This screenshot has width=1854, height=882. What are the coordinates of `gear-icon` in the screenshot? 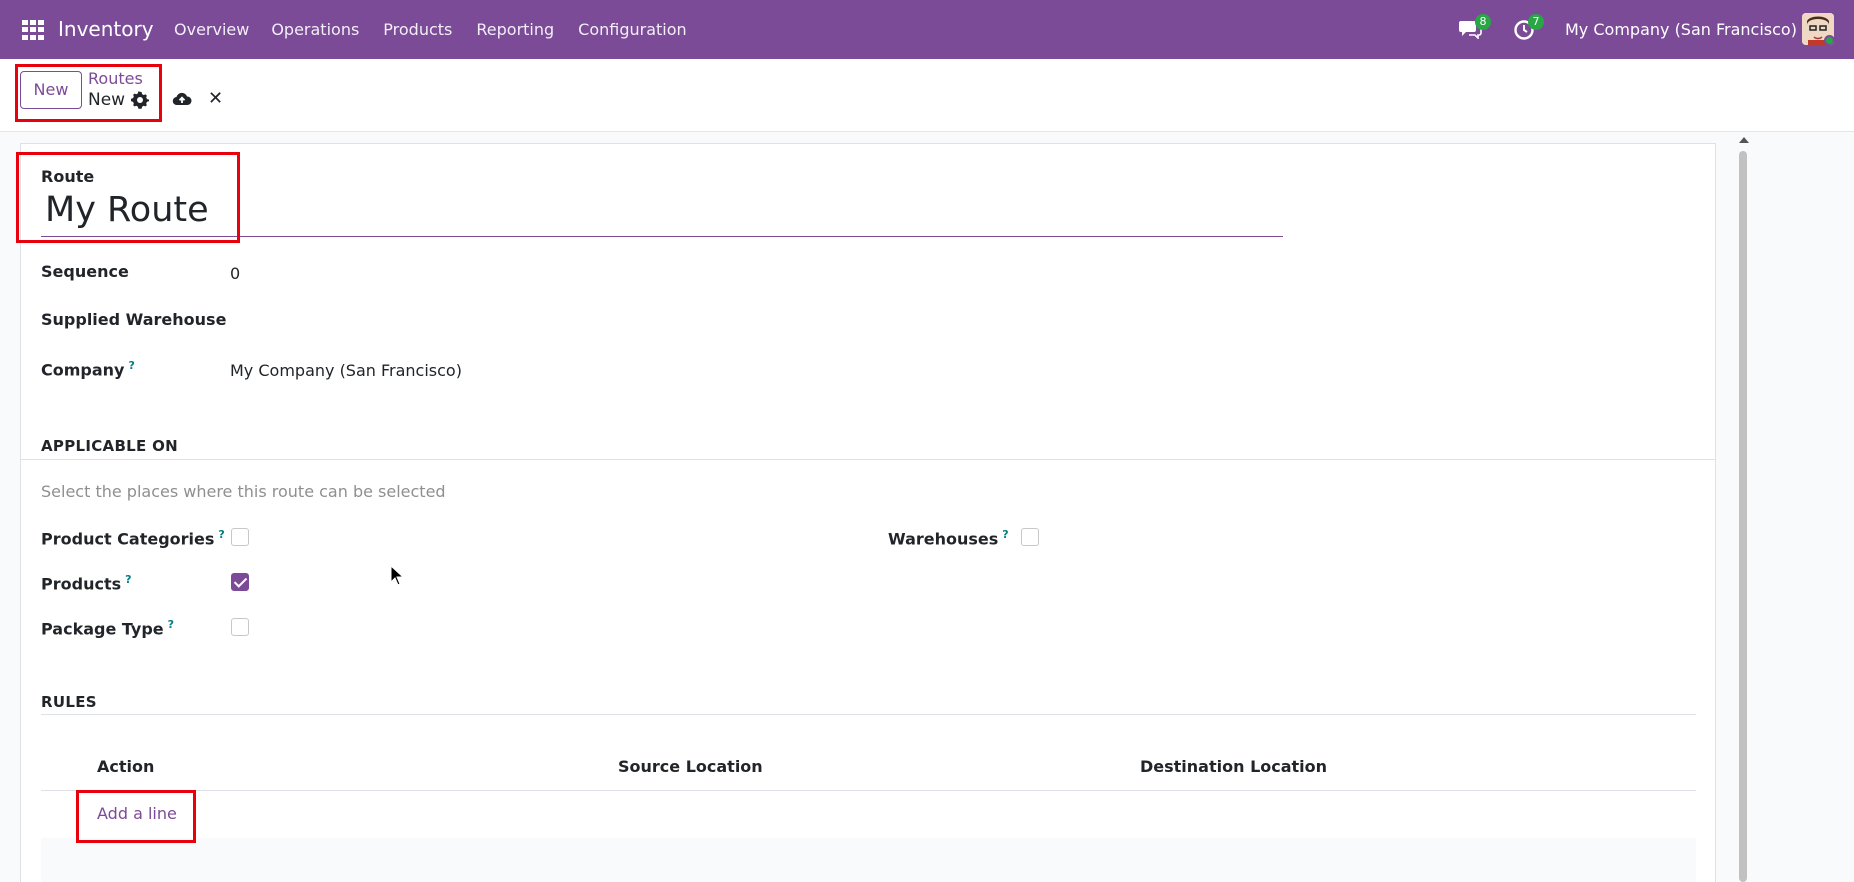 It's located at (140, 100).